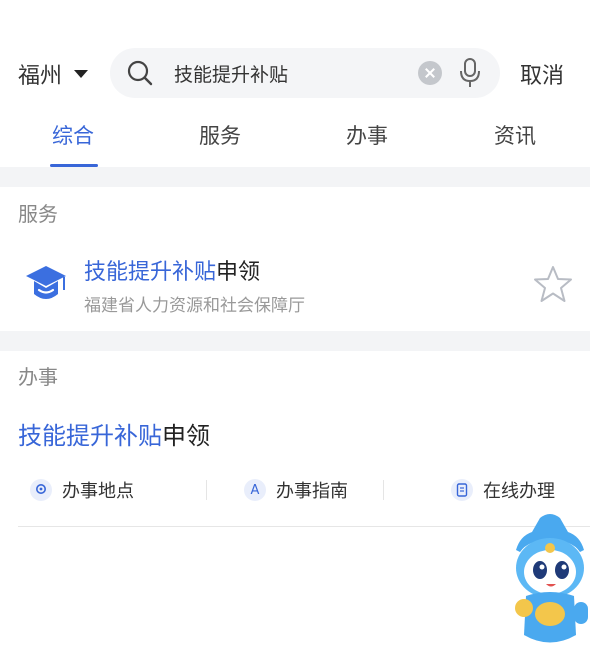 The width and height of the screenshot is (590, 655). I want to click on section-divider, so click(295, 177).